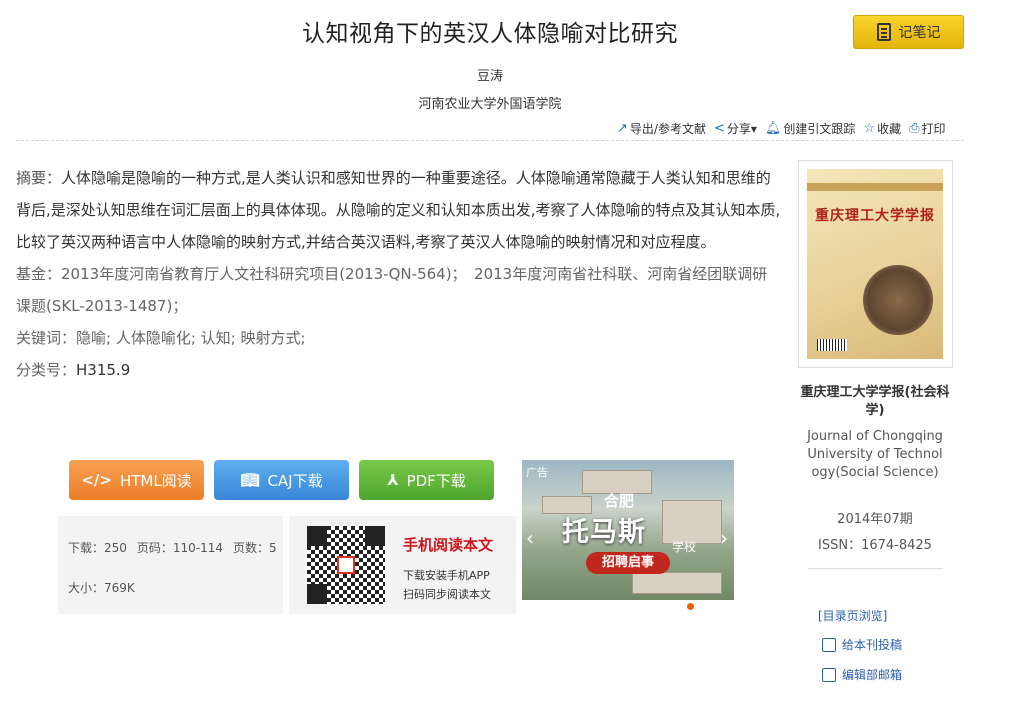 The height and width of the screenshot is (704, 1015). I want to click on ad-school: 学校, so click(684, 547).